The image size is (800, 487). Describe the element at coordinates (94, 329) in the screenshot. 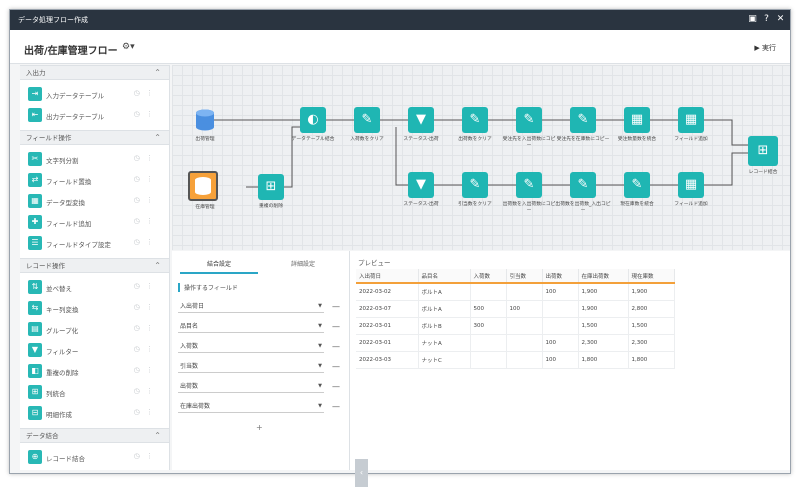

I see `palette-item: ▤ グループ化 ◷ ⋮` at that location.